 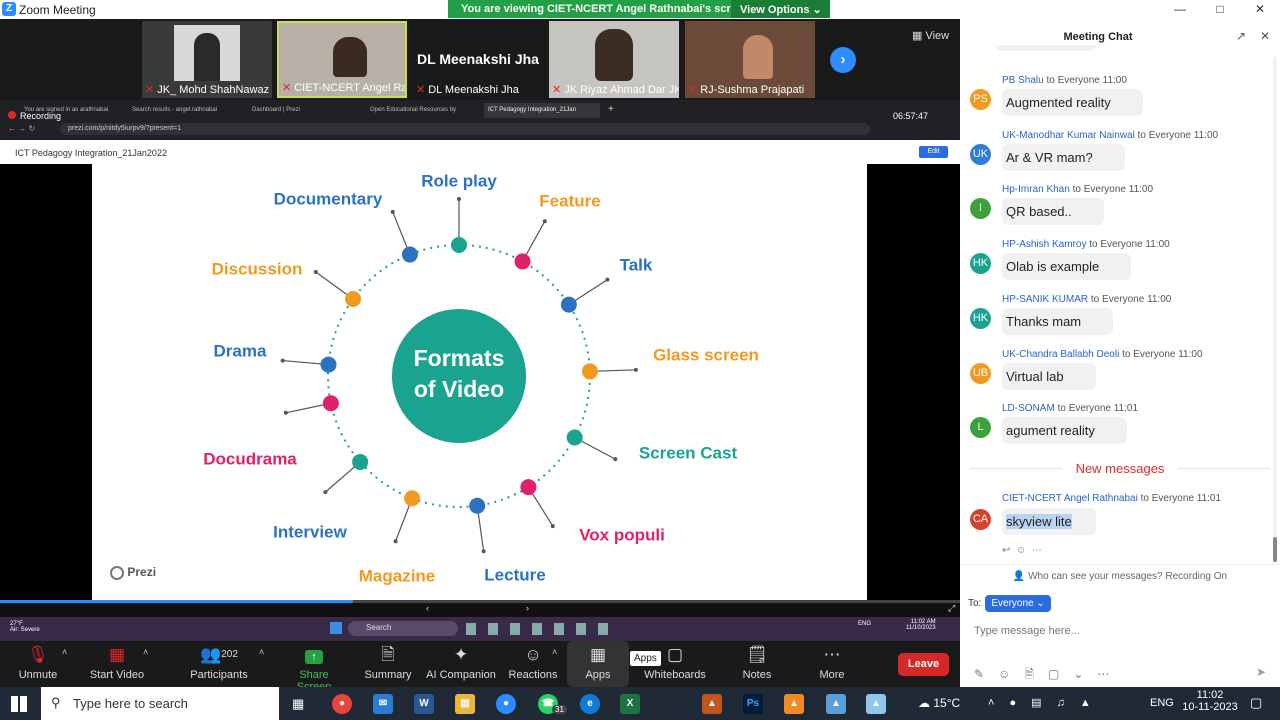 What do you see at coordinates (1067, 266) in the screenshot?
I see `message-bubble: Olab is example` at bounding box center [1067, 266].